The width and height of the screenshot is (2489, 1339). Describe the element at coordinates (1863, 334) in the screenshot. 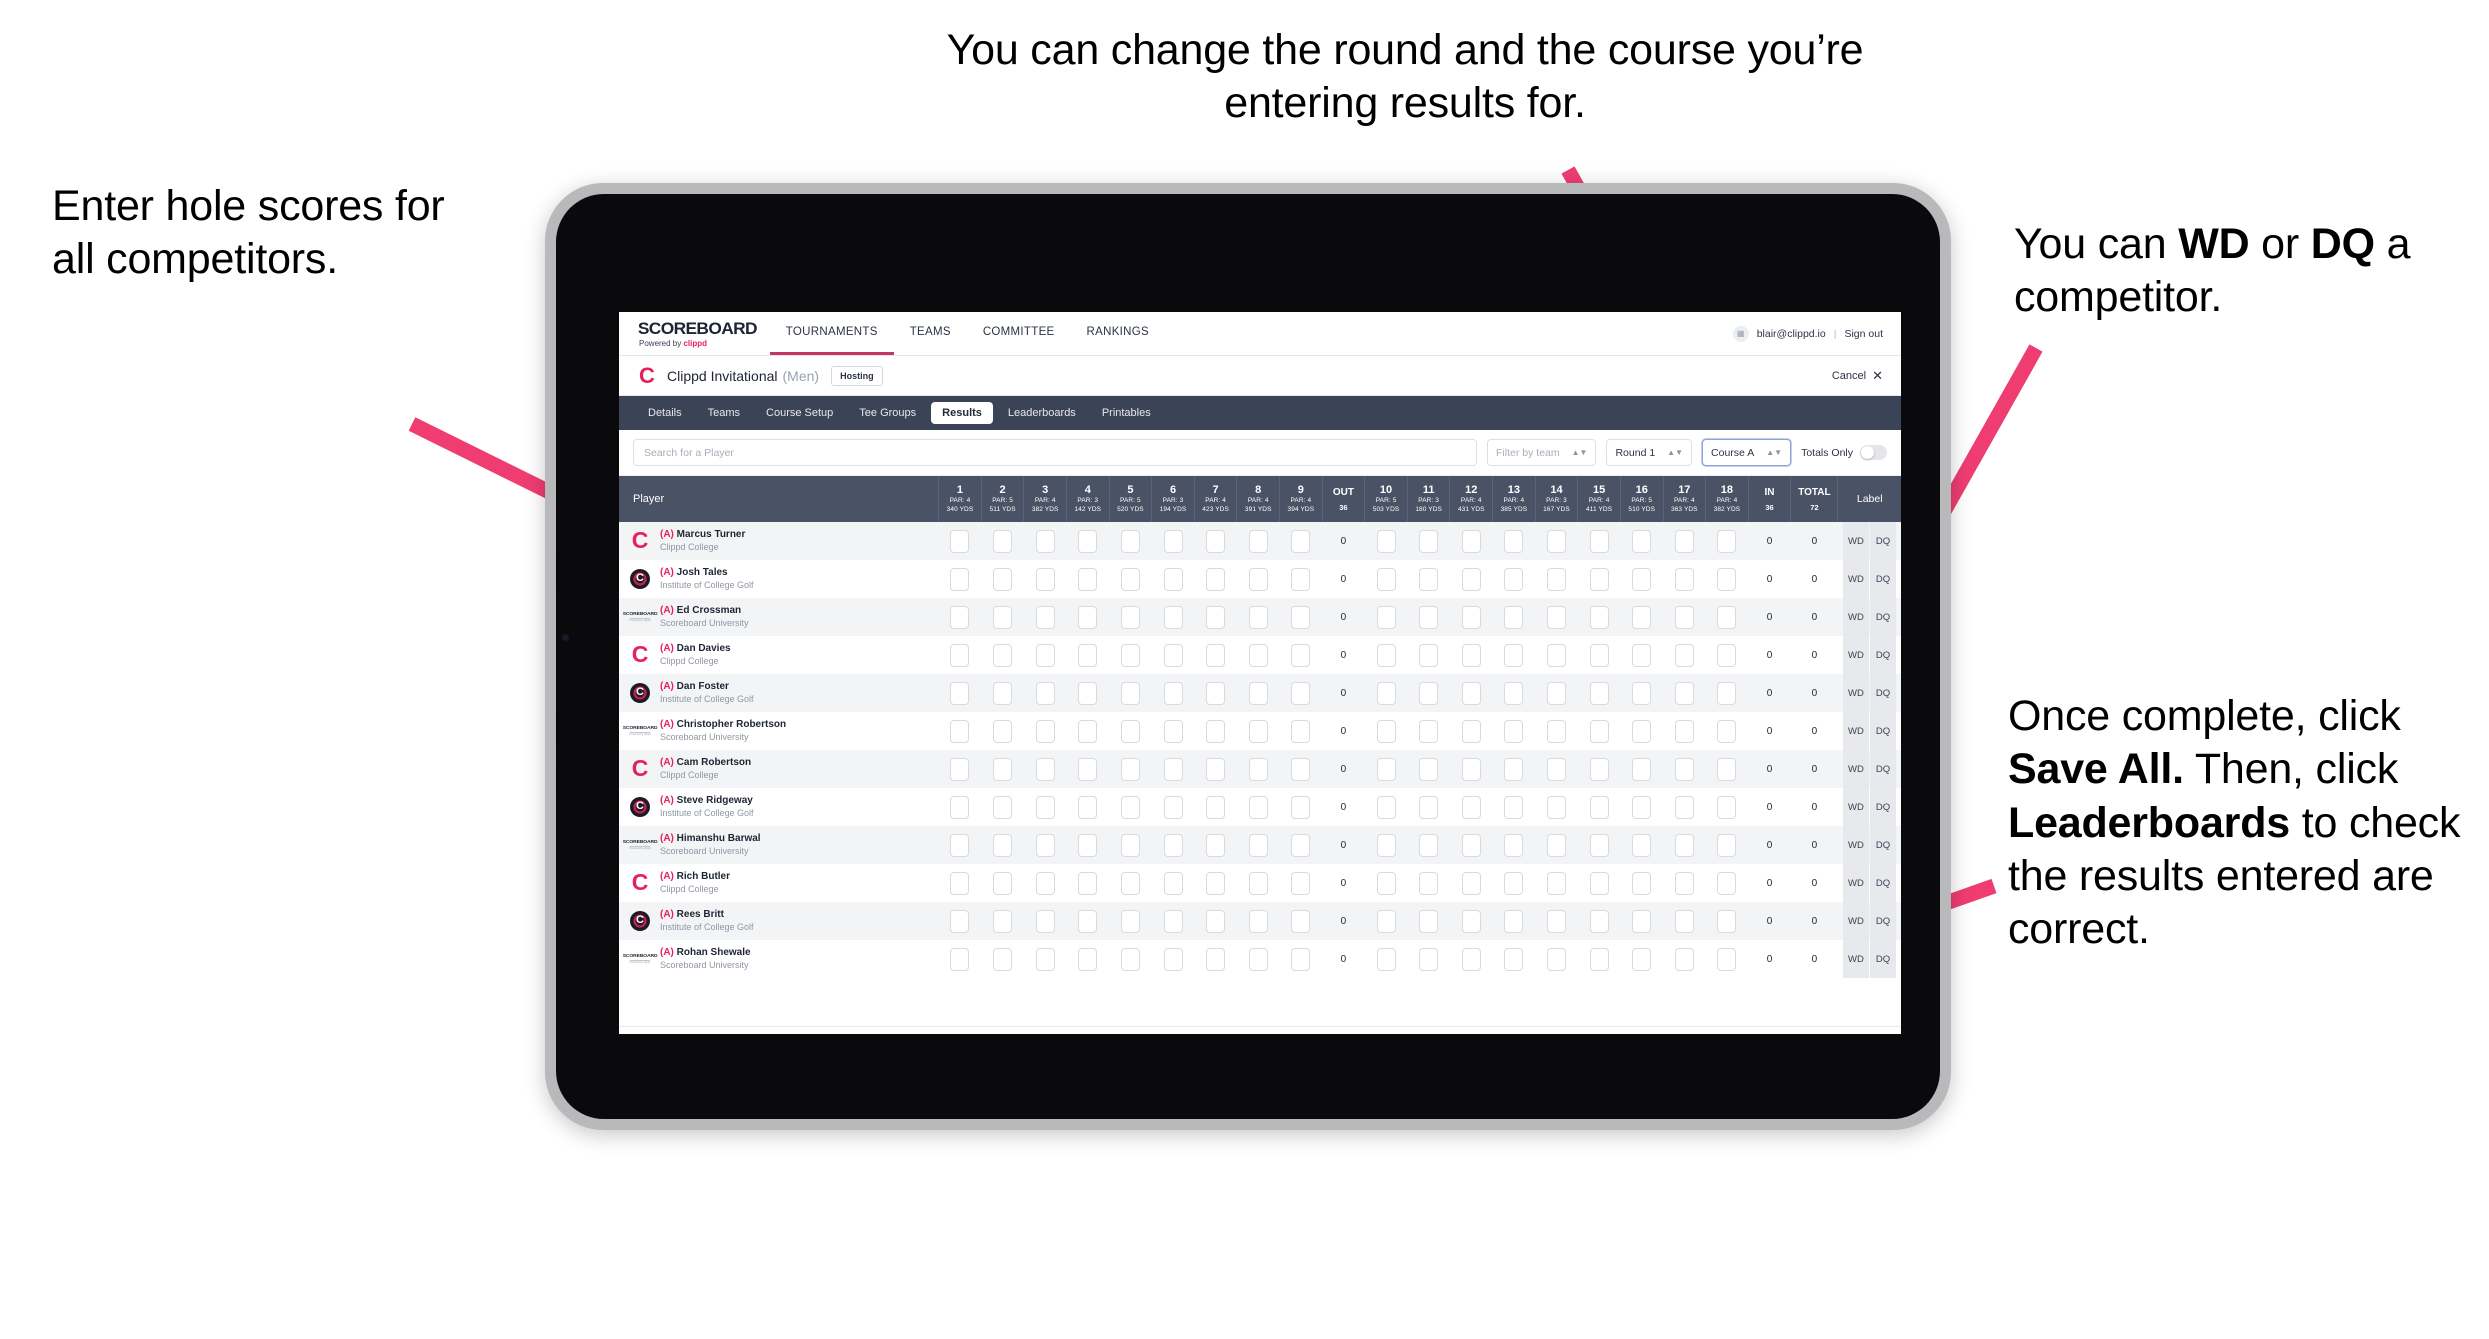

I see `sign-out-link: Sign out` at that location.